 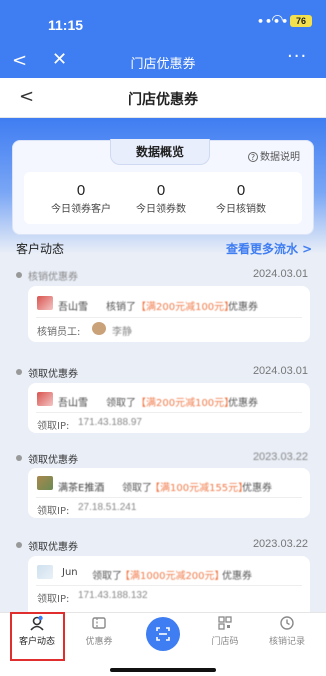 I want to click on tab-redemption-records: 核销记录, so click(x=287, y=631).